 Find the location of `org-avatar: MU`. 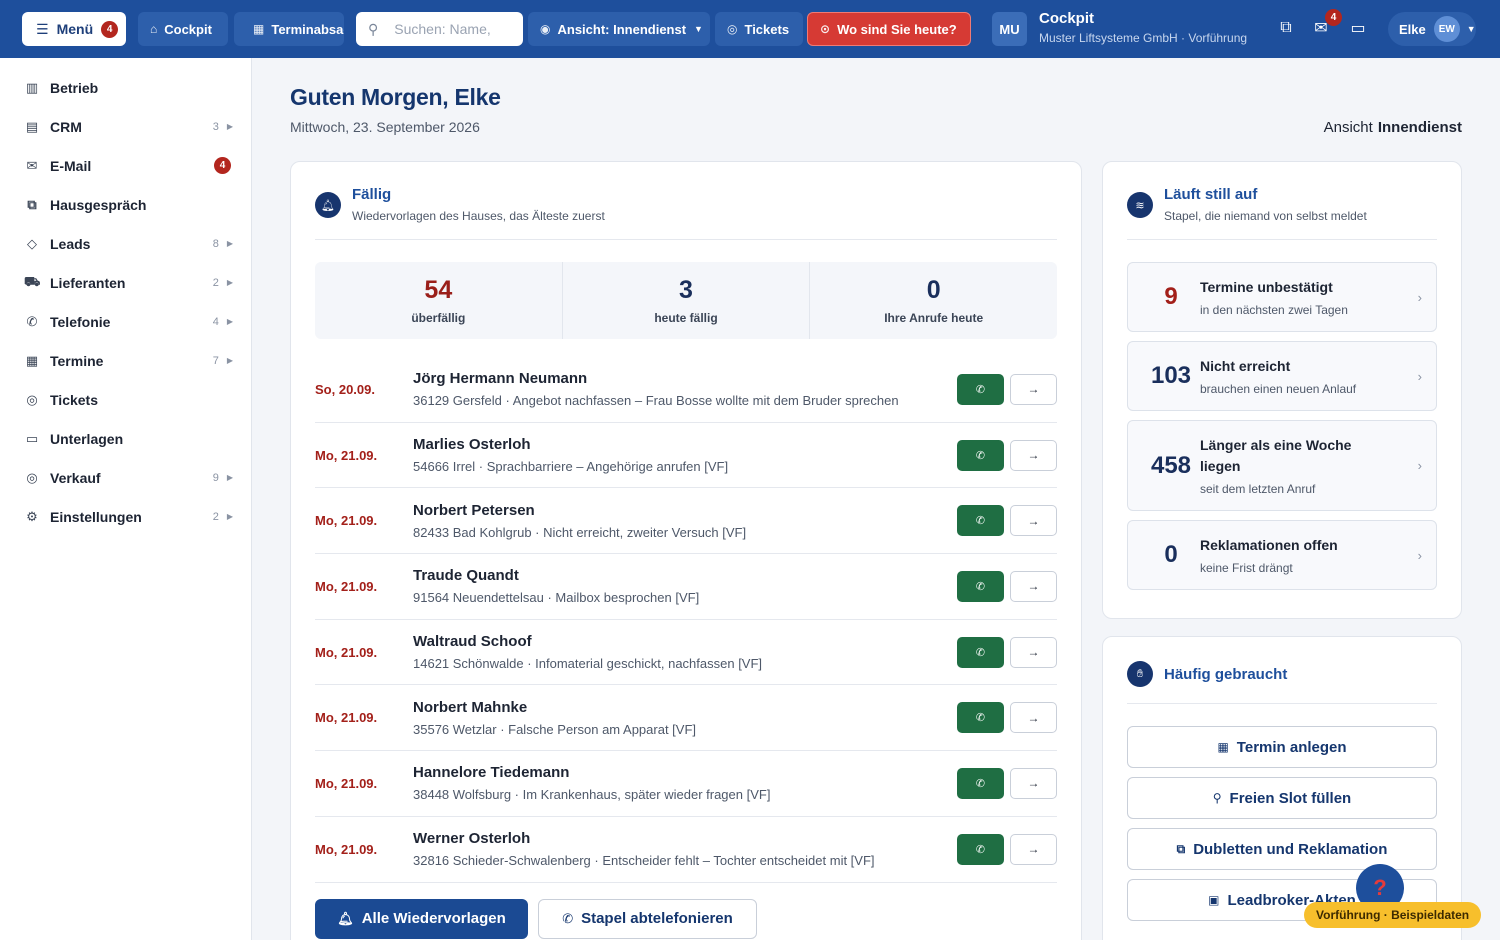

org-avatar: MU is located at coordinates (1009, 29).